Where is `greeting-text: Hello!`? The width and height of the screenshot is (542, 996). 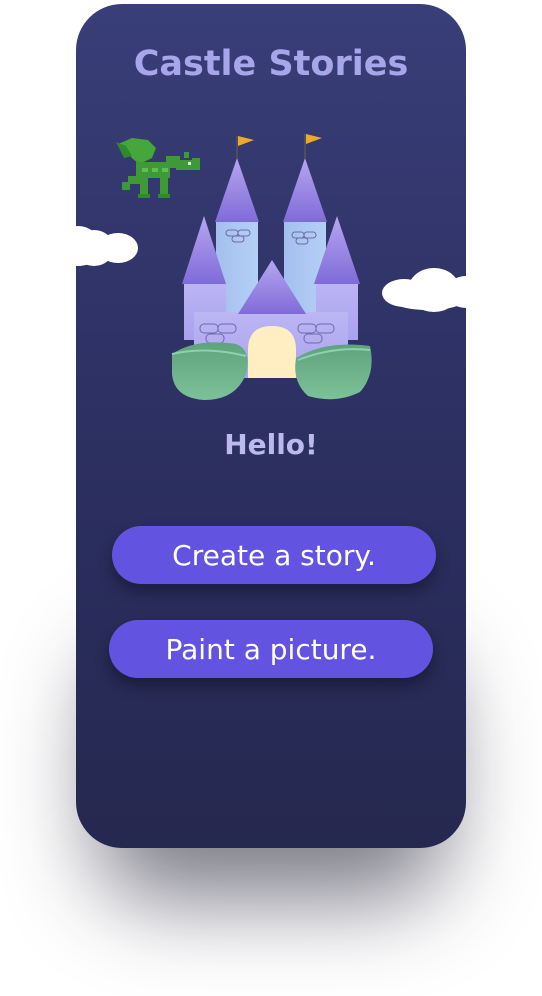
greeting-text: Hello! is located at coordinates (271, 444).